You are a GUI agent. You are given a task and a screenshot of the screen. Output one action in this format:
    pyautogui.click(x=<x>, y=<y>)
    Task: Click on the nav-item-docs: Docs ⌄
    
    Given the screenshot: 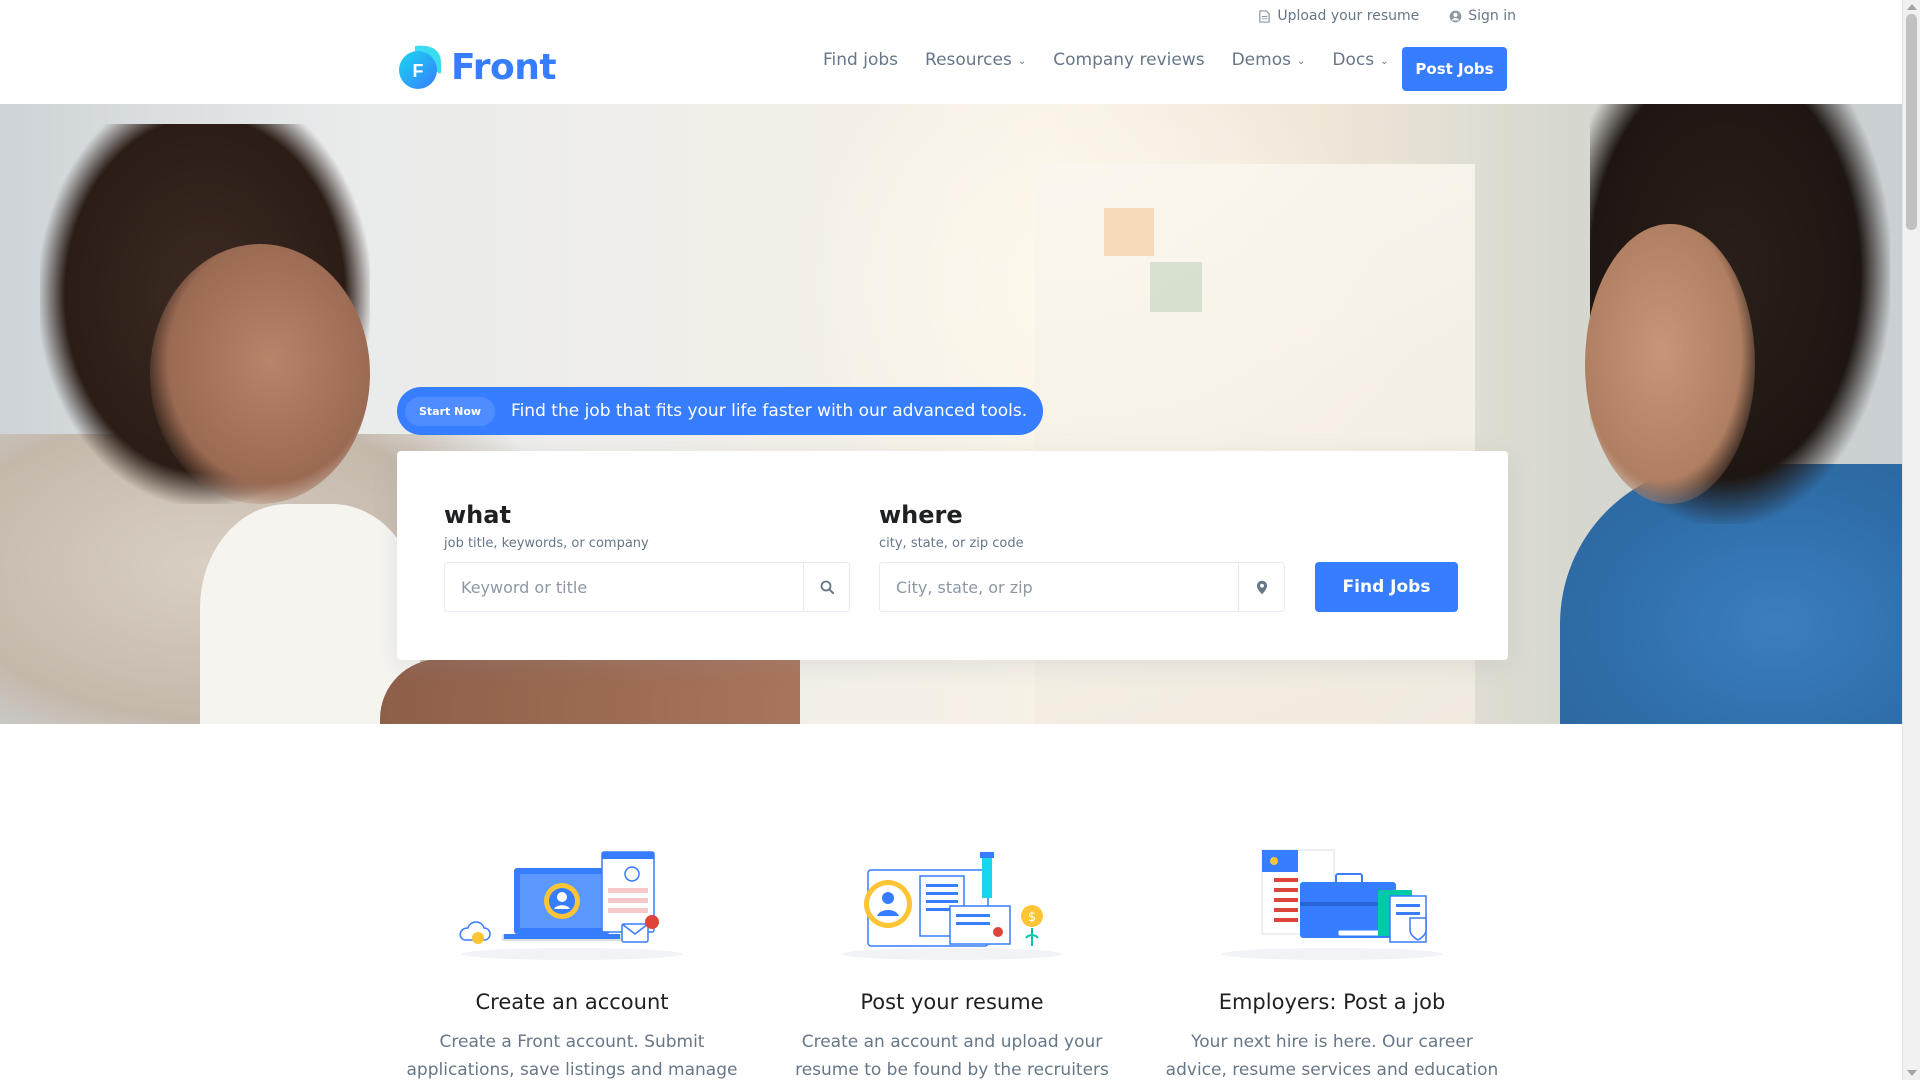 What is the action you would take?
    pyautogui.click(x=1360, y=60)
    